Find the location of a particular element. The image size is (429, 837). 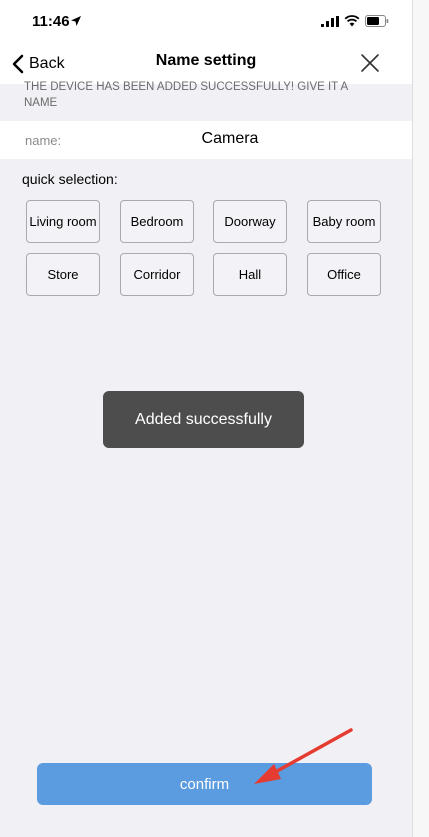

quick-option-doorway: Doorway is located at coordinates (250, 221).